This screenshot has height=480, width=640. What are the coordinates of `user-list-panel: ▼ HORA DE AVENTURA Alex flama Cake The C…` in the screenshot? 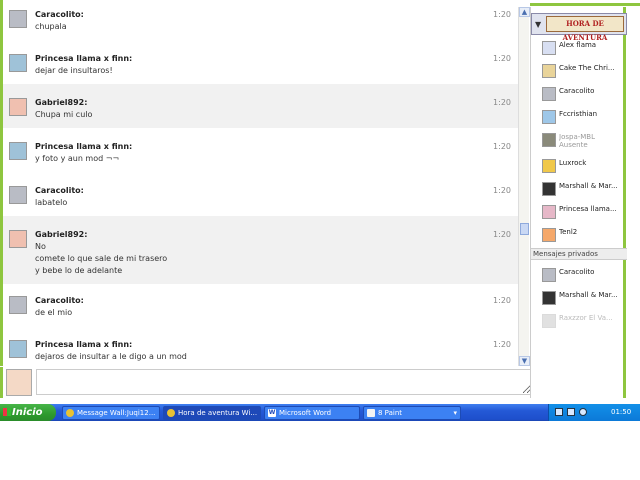 It's located at (578, 202).